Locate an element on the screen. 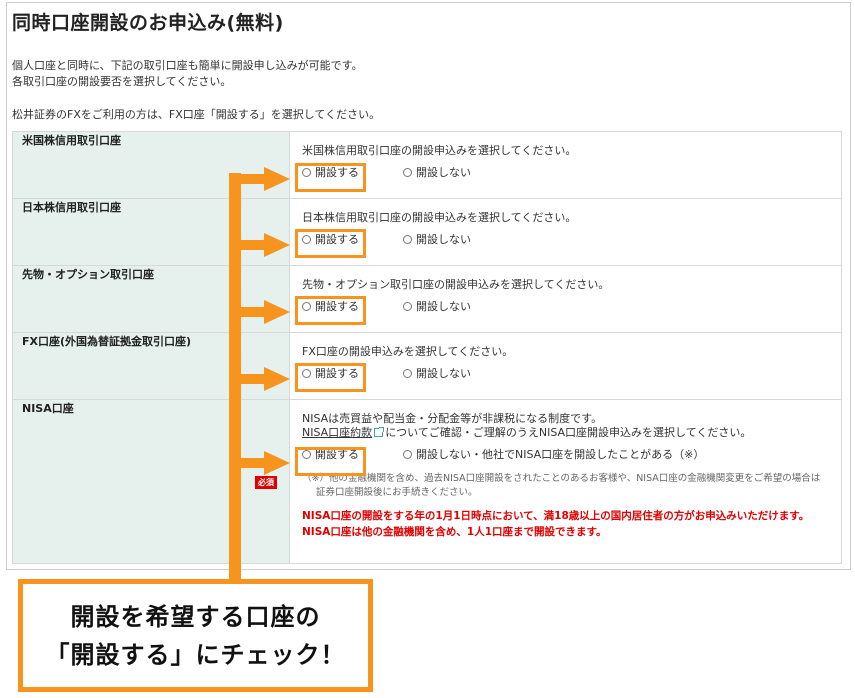 This screenshot has height=698, width=855. field-description: 日本株信用取引口座の開設申込みを選択してください。 is located at coordinates (439, 217).